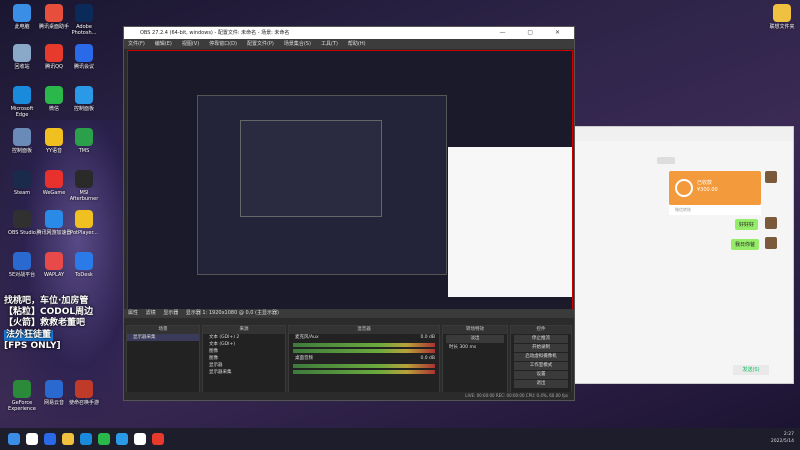 The image size is (800, 450). I want to click on menu-item: 工具(T), so click(329, 44).